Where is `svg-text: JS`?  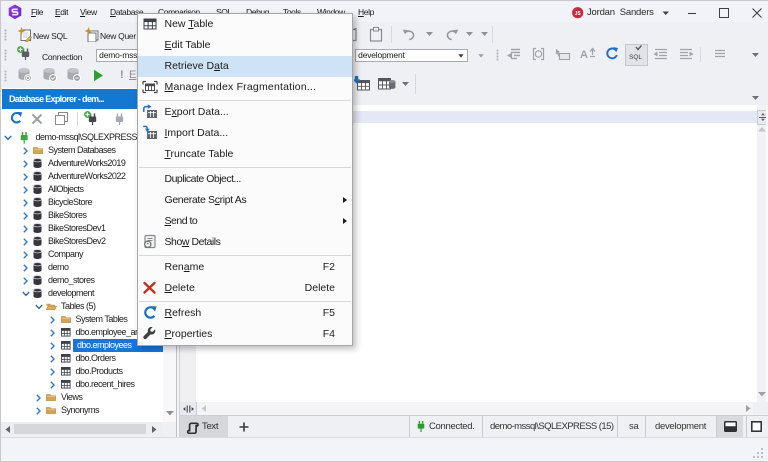
svg-text: JS is located at coordinates (578, 14).